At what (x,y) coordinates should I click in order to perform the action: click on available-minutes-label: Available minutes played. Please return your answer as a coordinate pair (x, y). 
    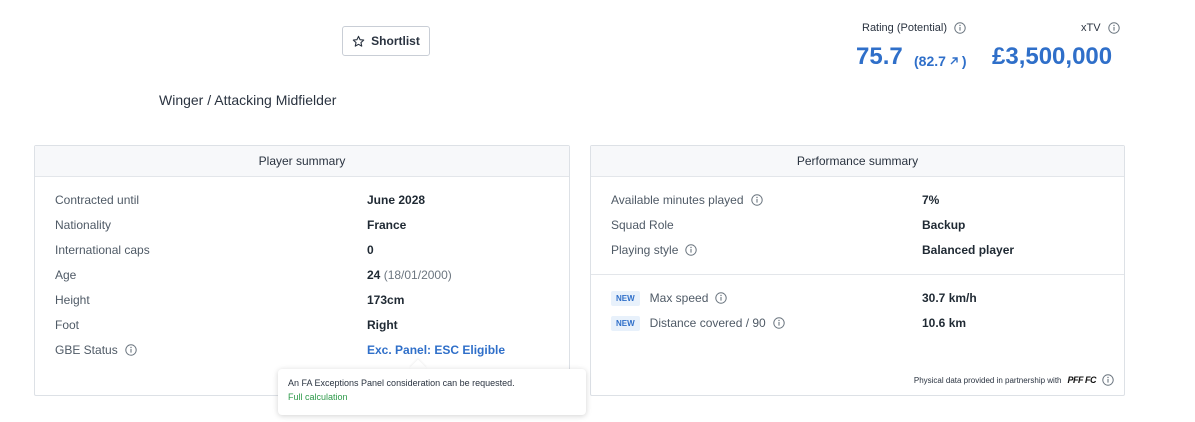
    Looking at the image, I should click on (687, 200).